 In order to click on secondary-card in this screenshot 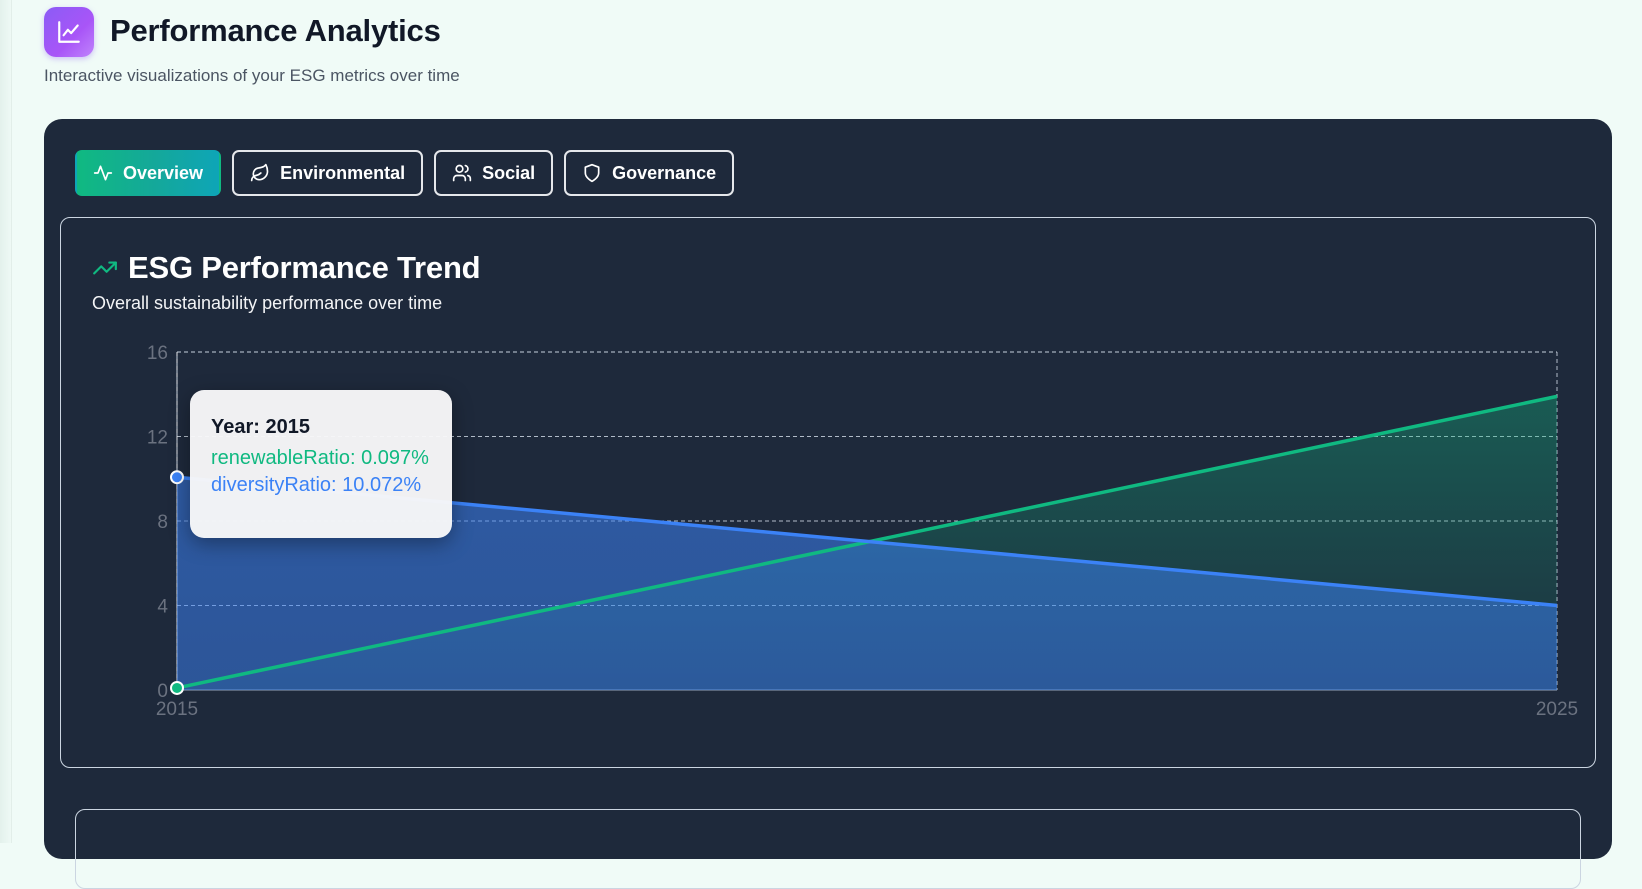, I will do `click(828, 849)`.